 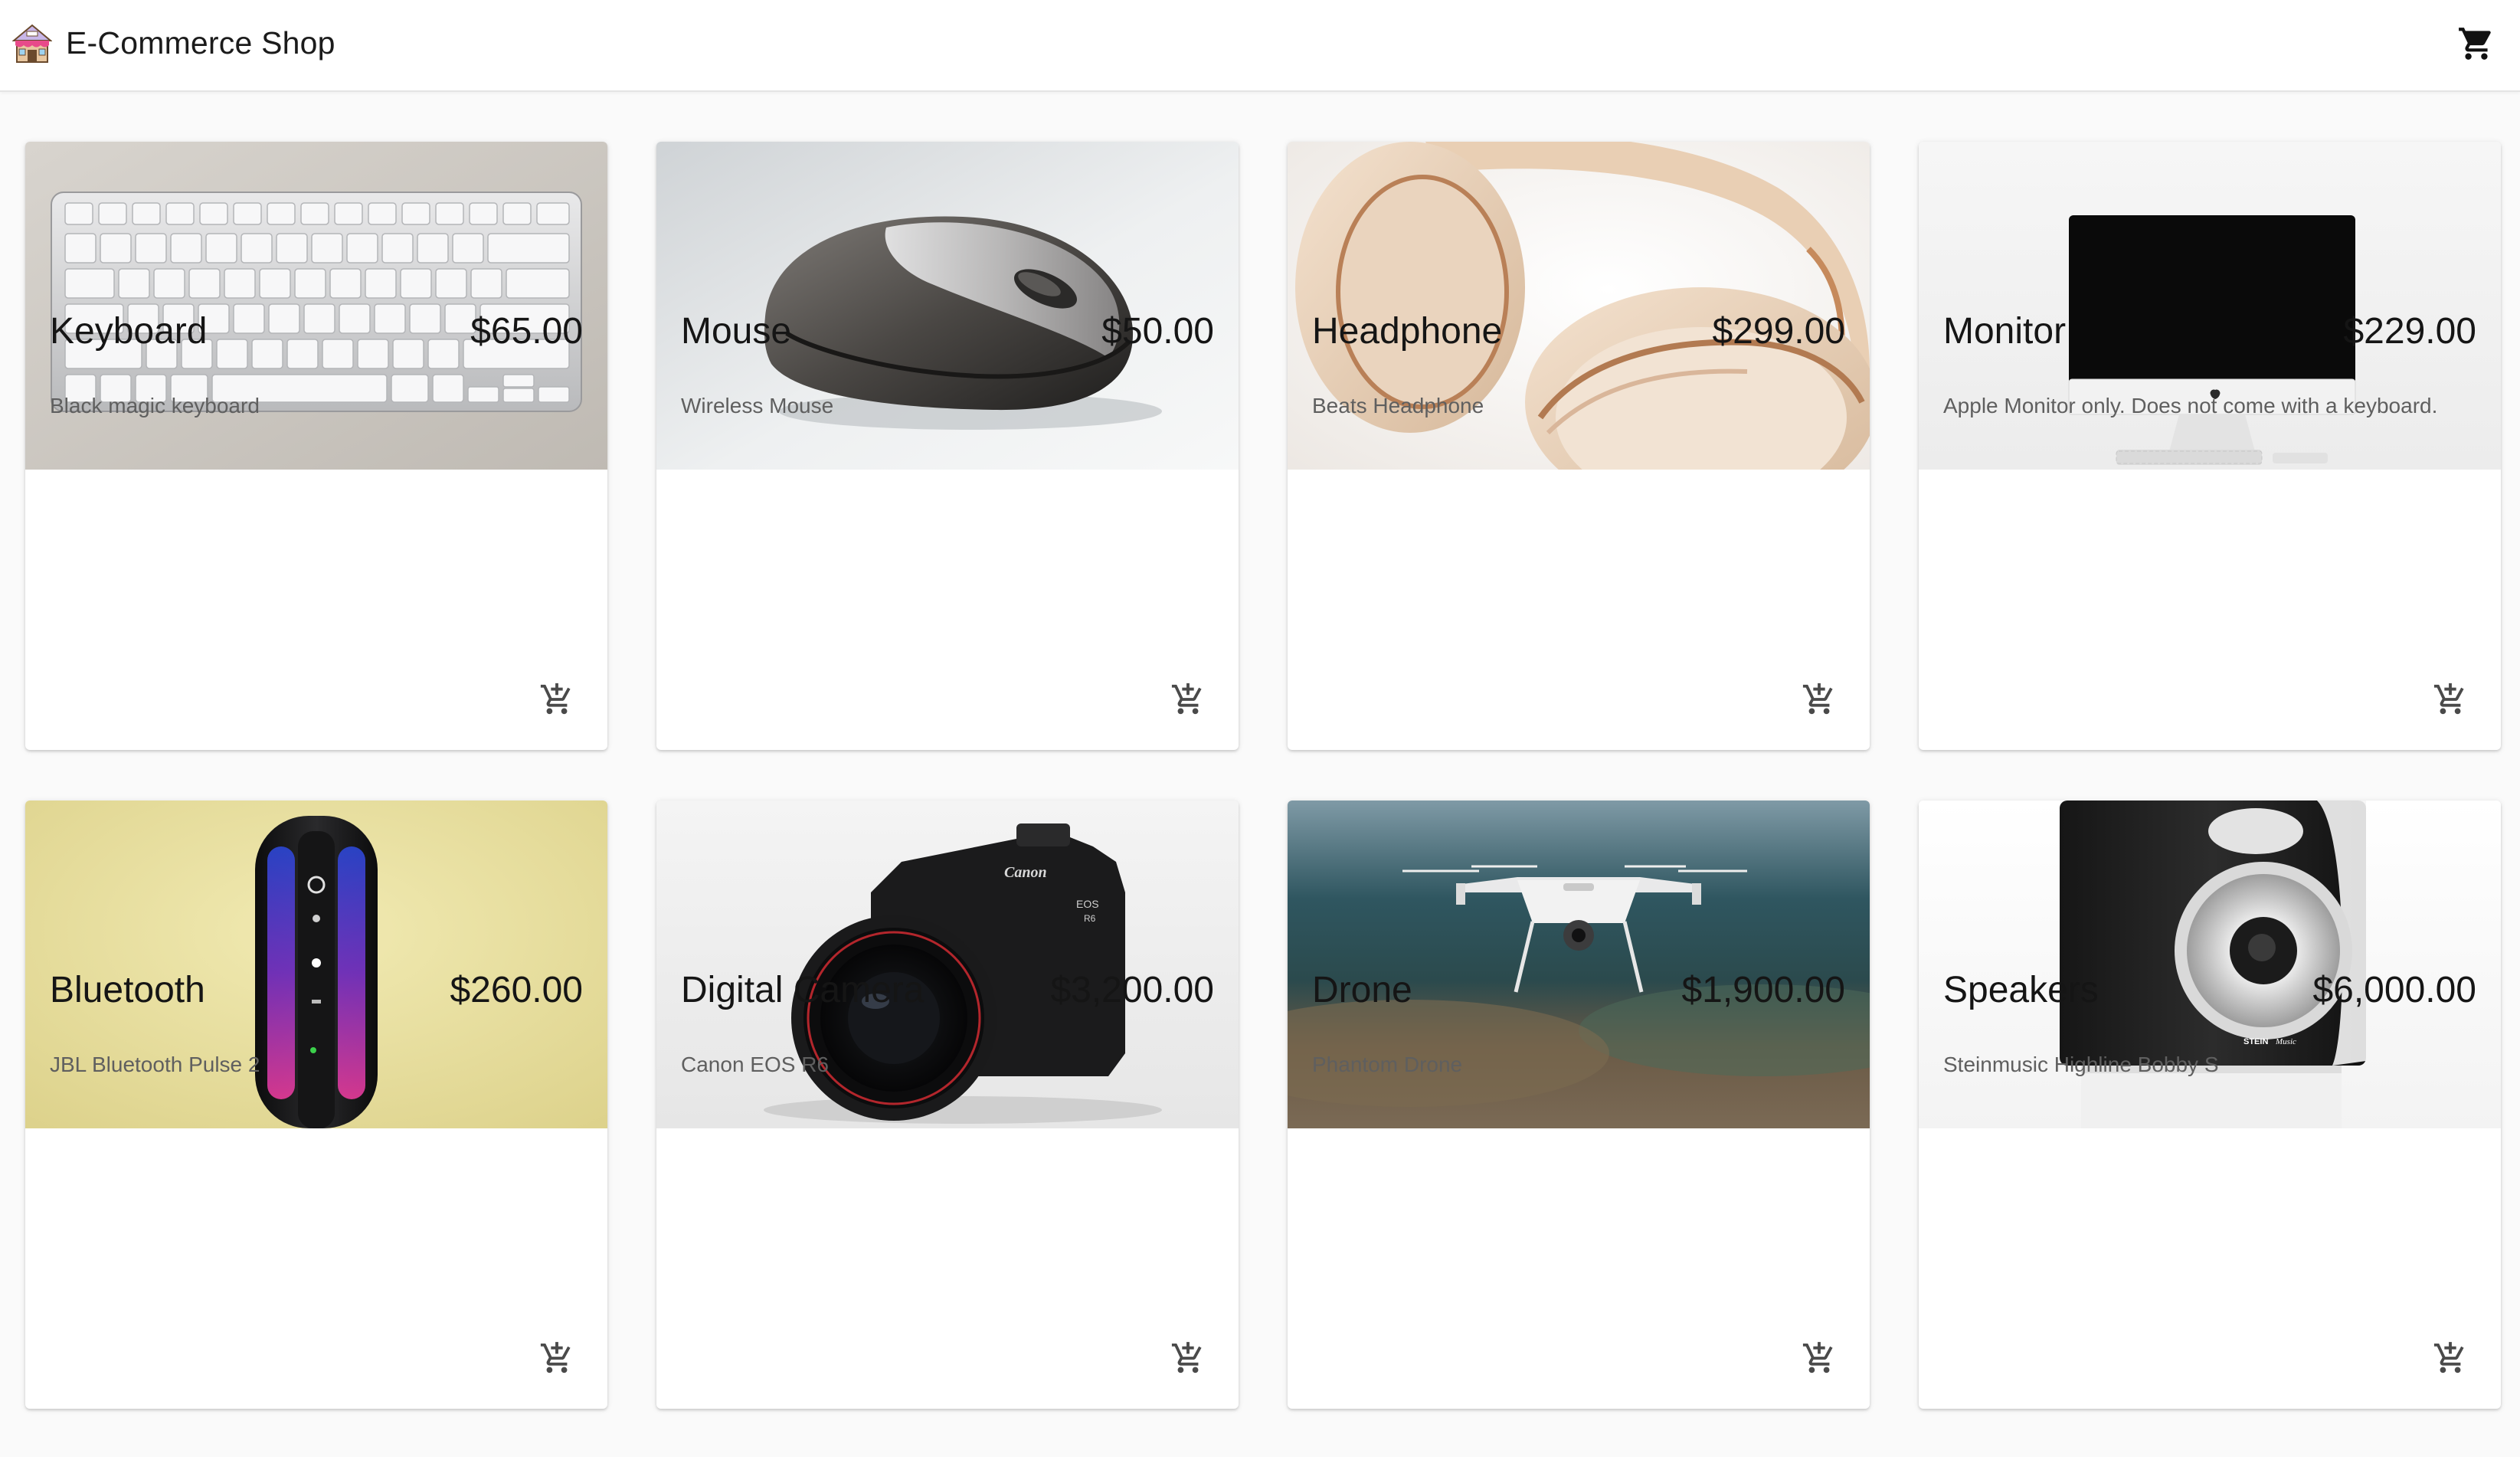 I want to click on mouse-image, so click(x=947, y=306).